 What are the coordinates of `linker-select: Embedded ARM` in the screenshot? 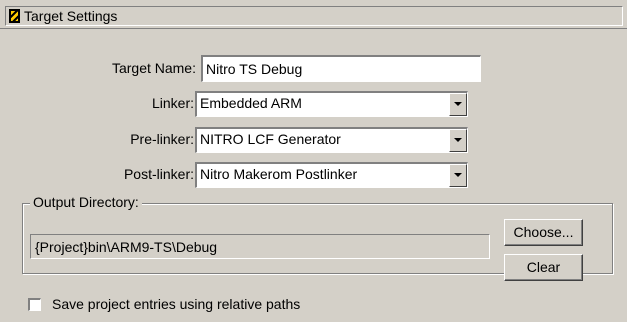 It's located at (331, 104).